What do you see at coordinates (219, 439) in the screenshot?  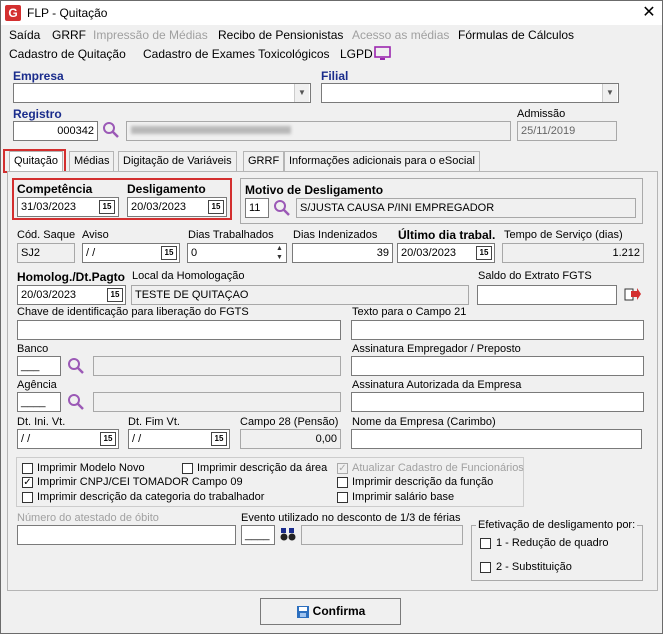 I see `dt-fim-vt-calendar-icon: 15` at bounding box center [219, 439].